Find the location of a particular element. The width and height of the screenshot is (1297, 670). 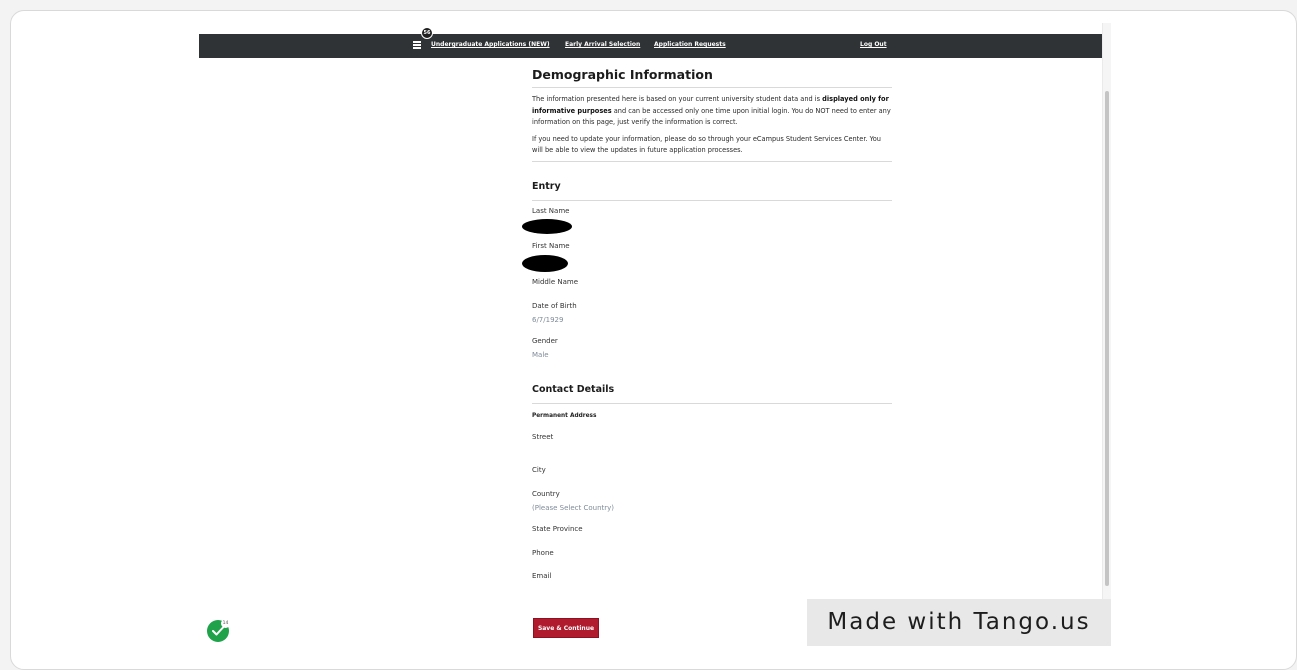

state-province-label: State Province is located at coordinates (557, 529).